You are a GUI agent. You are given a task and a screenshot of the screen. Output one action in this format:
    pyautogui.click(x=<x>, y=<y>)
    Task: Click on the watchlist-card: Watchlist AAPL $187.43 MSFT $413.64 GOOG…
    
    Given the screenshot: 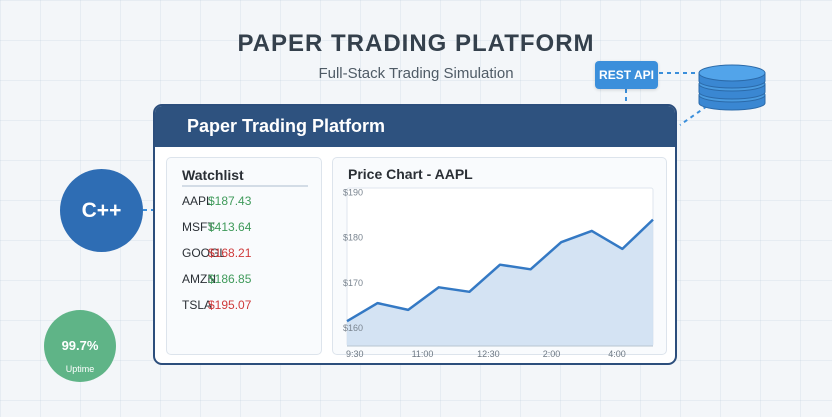 What is the action you would take?
    pyautogui.click(x=244, y=256)
    